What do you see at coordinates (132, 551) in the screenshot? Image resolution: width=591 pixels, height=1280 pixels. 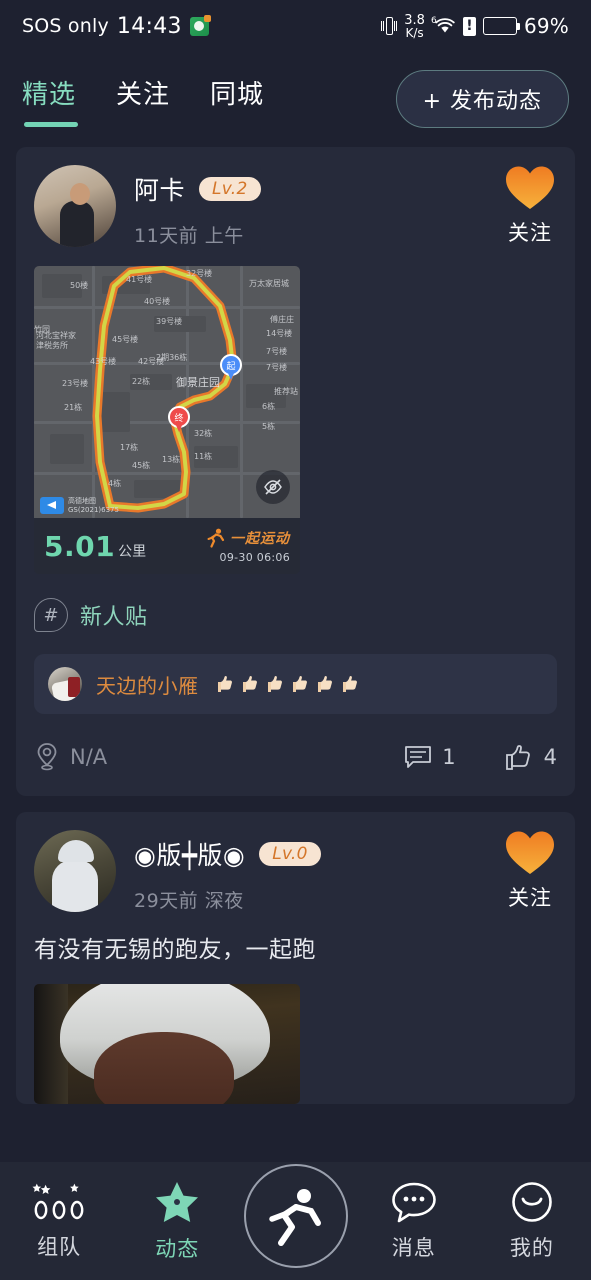 I see `run-distance-unit: 公里` at bounding box center [132, 551].